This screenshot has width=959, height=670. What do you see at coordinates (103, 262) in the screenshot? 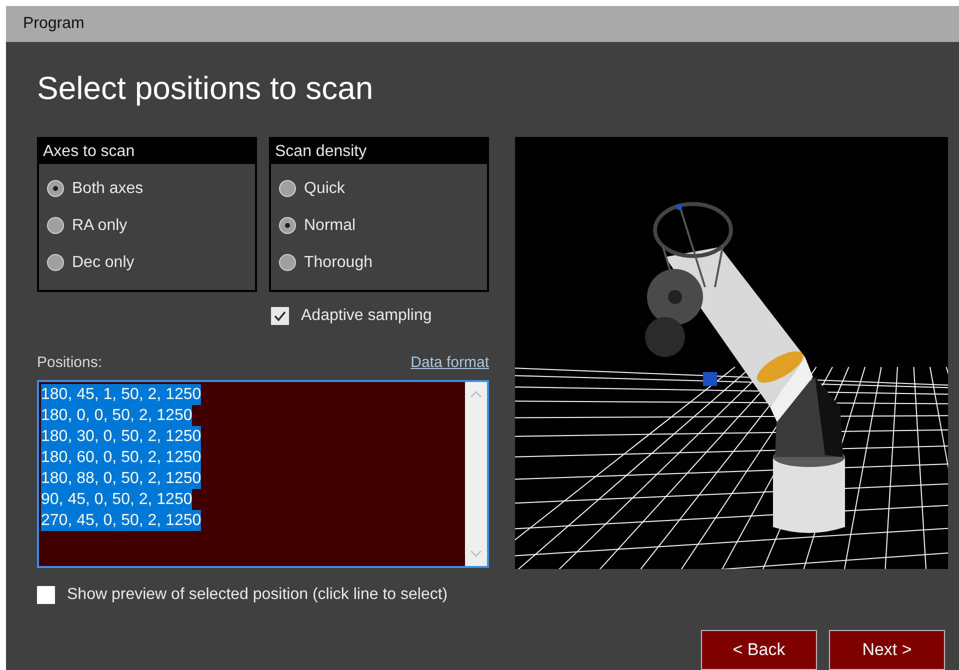
I see `radio-label: Dec only` at bounding box center [103, 262].